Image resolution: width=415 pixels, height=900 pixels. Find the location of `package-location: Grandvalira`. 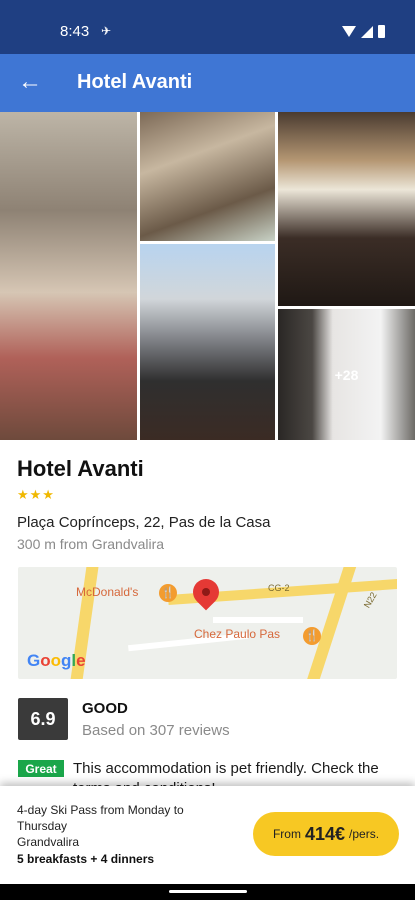

package-location: Grandvalira is located at coordinates (48, 842).